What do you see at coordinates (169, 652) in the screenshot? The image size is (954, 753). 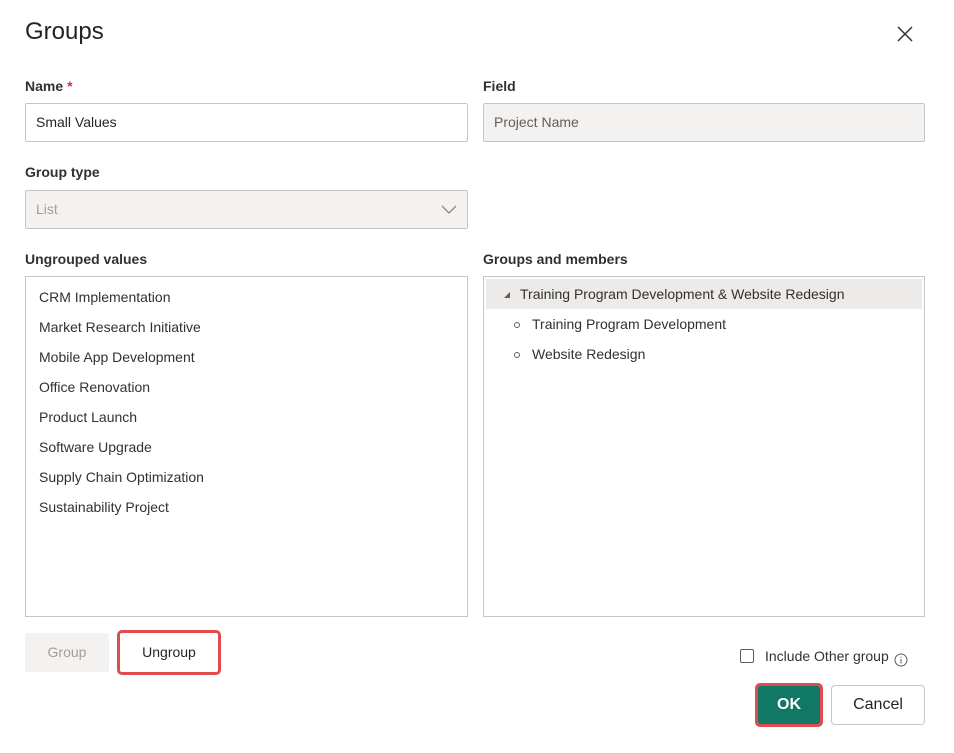 I see `ungroup-button: Ungroup` at bounding box center [169, 652].